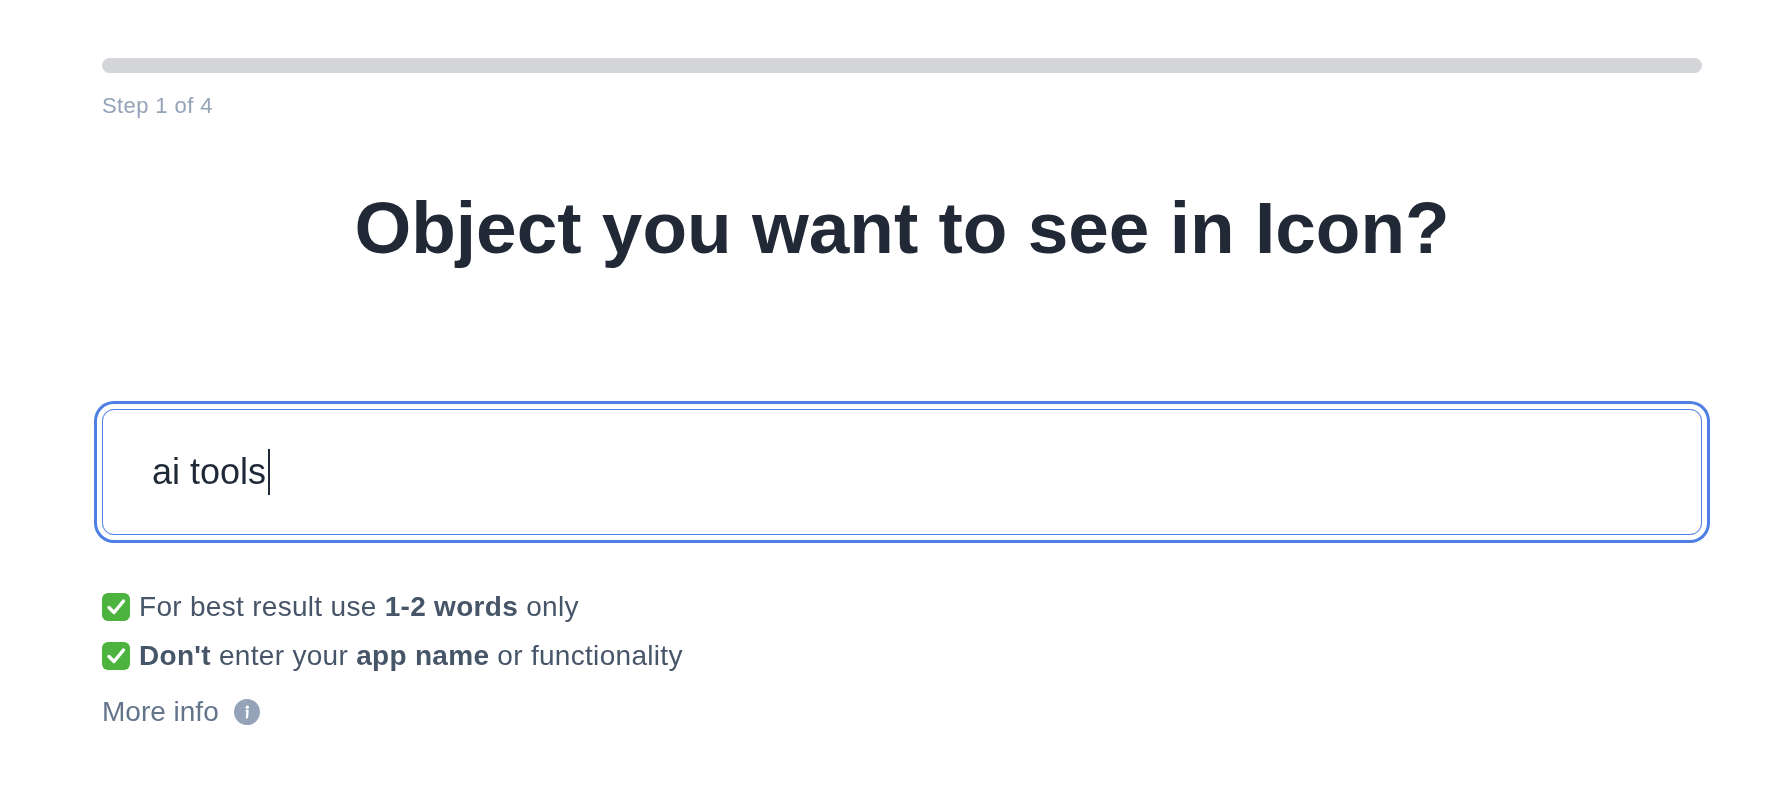 This screenshot has width=1784, height=802. What do you see at coordinates (359, 607) in the screenshot?
I see `tip-text: For best result use 1-2 words only` at bounding box center [359, 607].